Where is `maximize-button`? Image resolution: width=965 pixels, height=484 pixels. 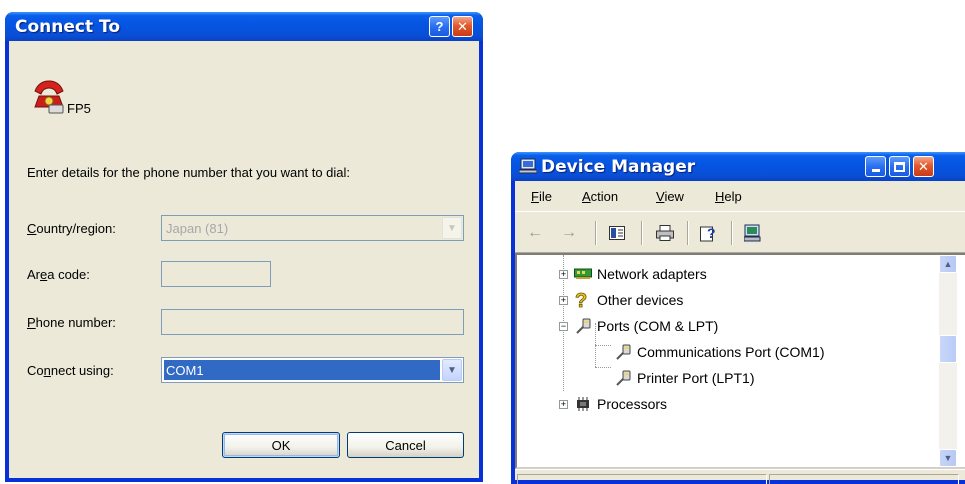
maximize-button is located at coordinates (899, 166).